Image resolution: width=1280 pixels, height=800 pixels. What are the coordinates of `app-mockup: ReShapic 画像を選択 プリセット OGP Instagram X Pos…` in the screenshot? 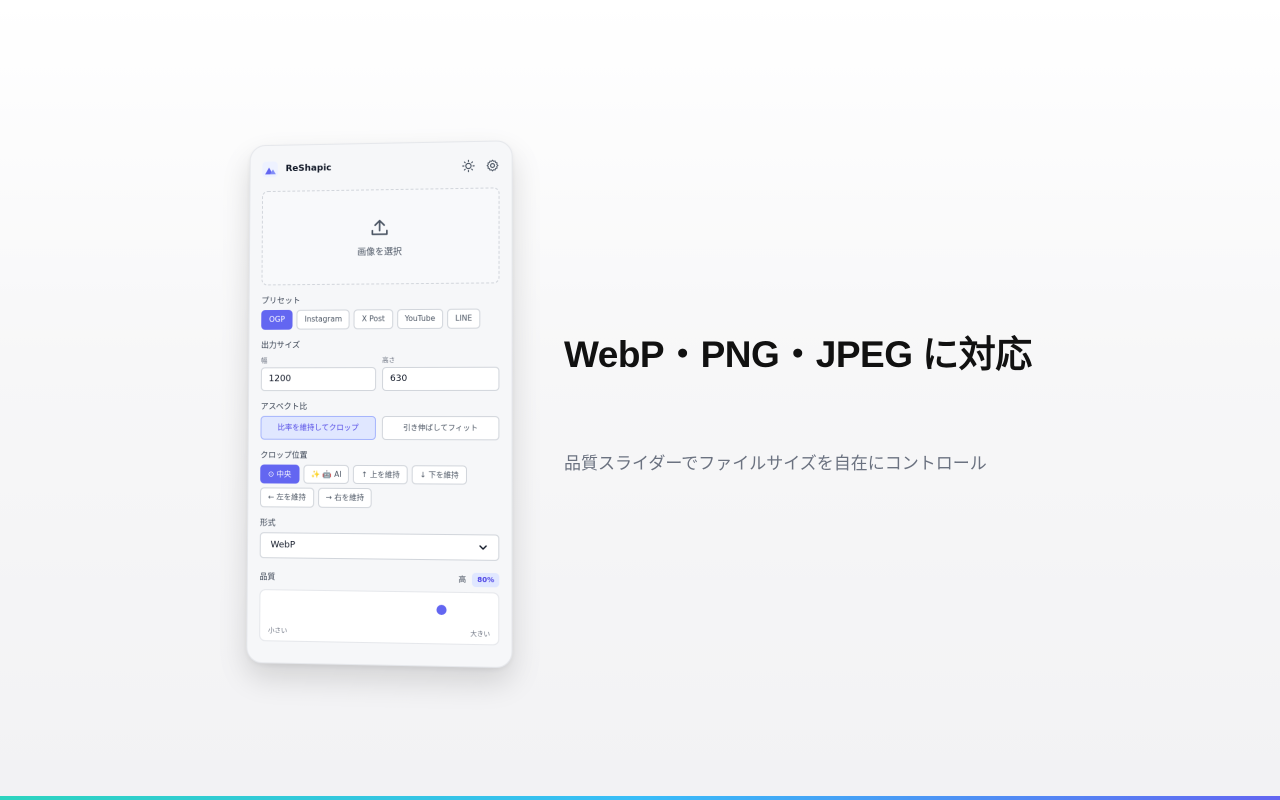 It's located at (379, 404).